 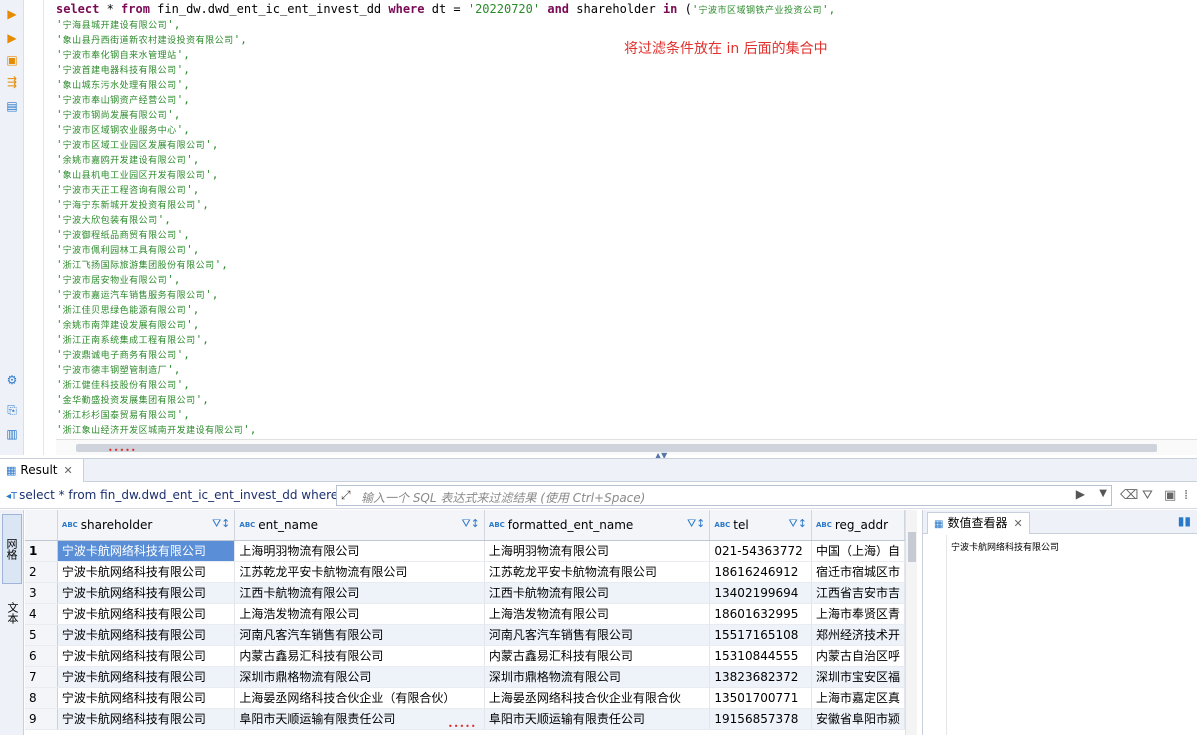 What do you see at coordinates (12, 60) in the screenshot?
I see `execute-in-new-tab-icon: ▣` at bounding box center [12, 60].